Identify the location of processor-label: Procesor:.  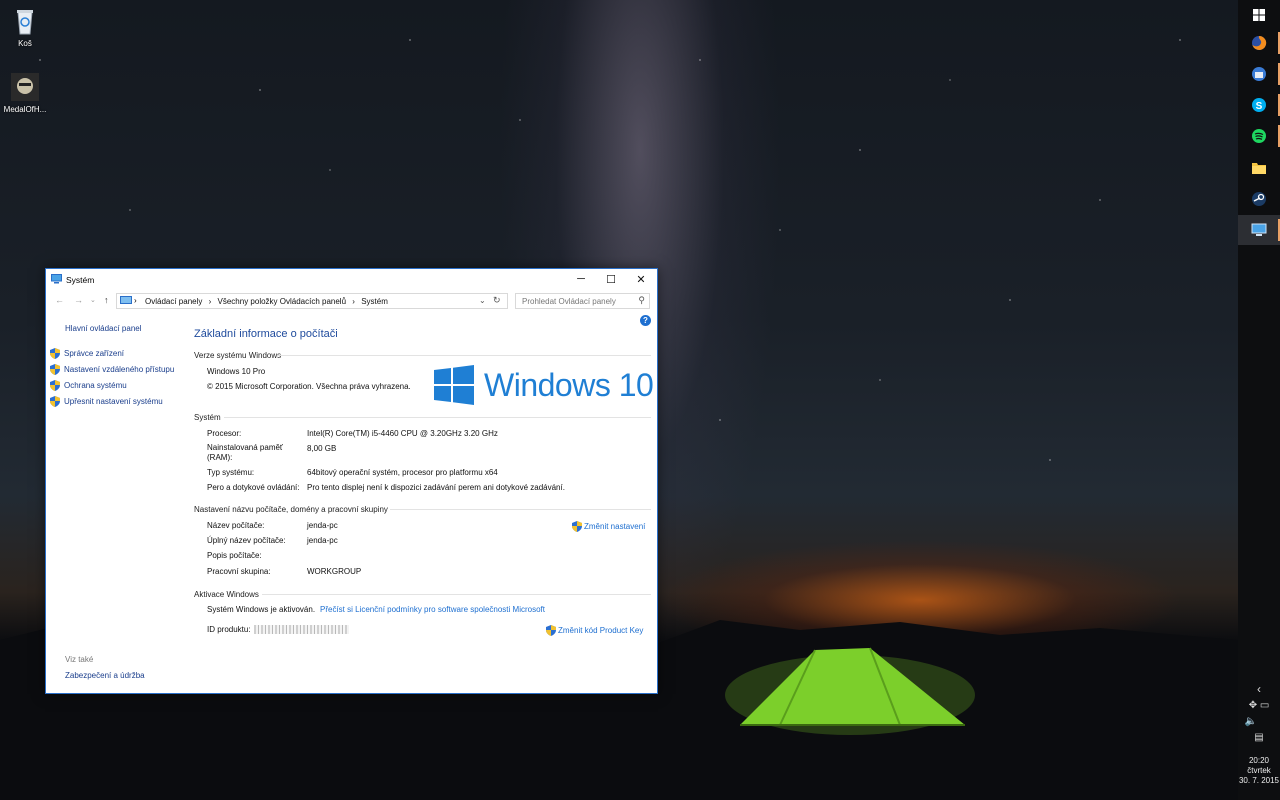
(224, 433).